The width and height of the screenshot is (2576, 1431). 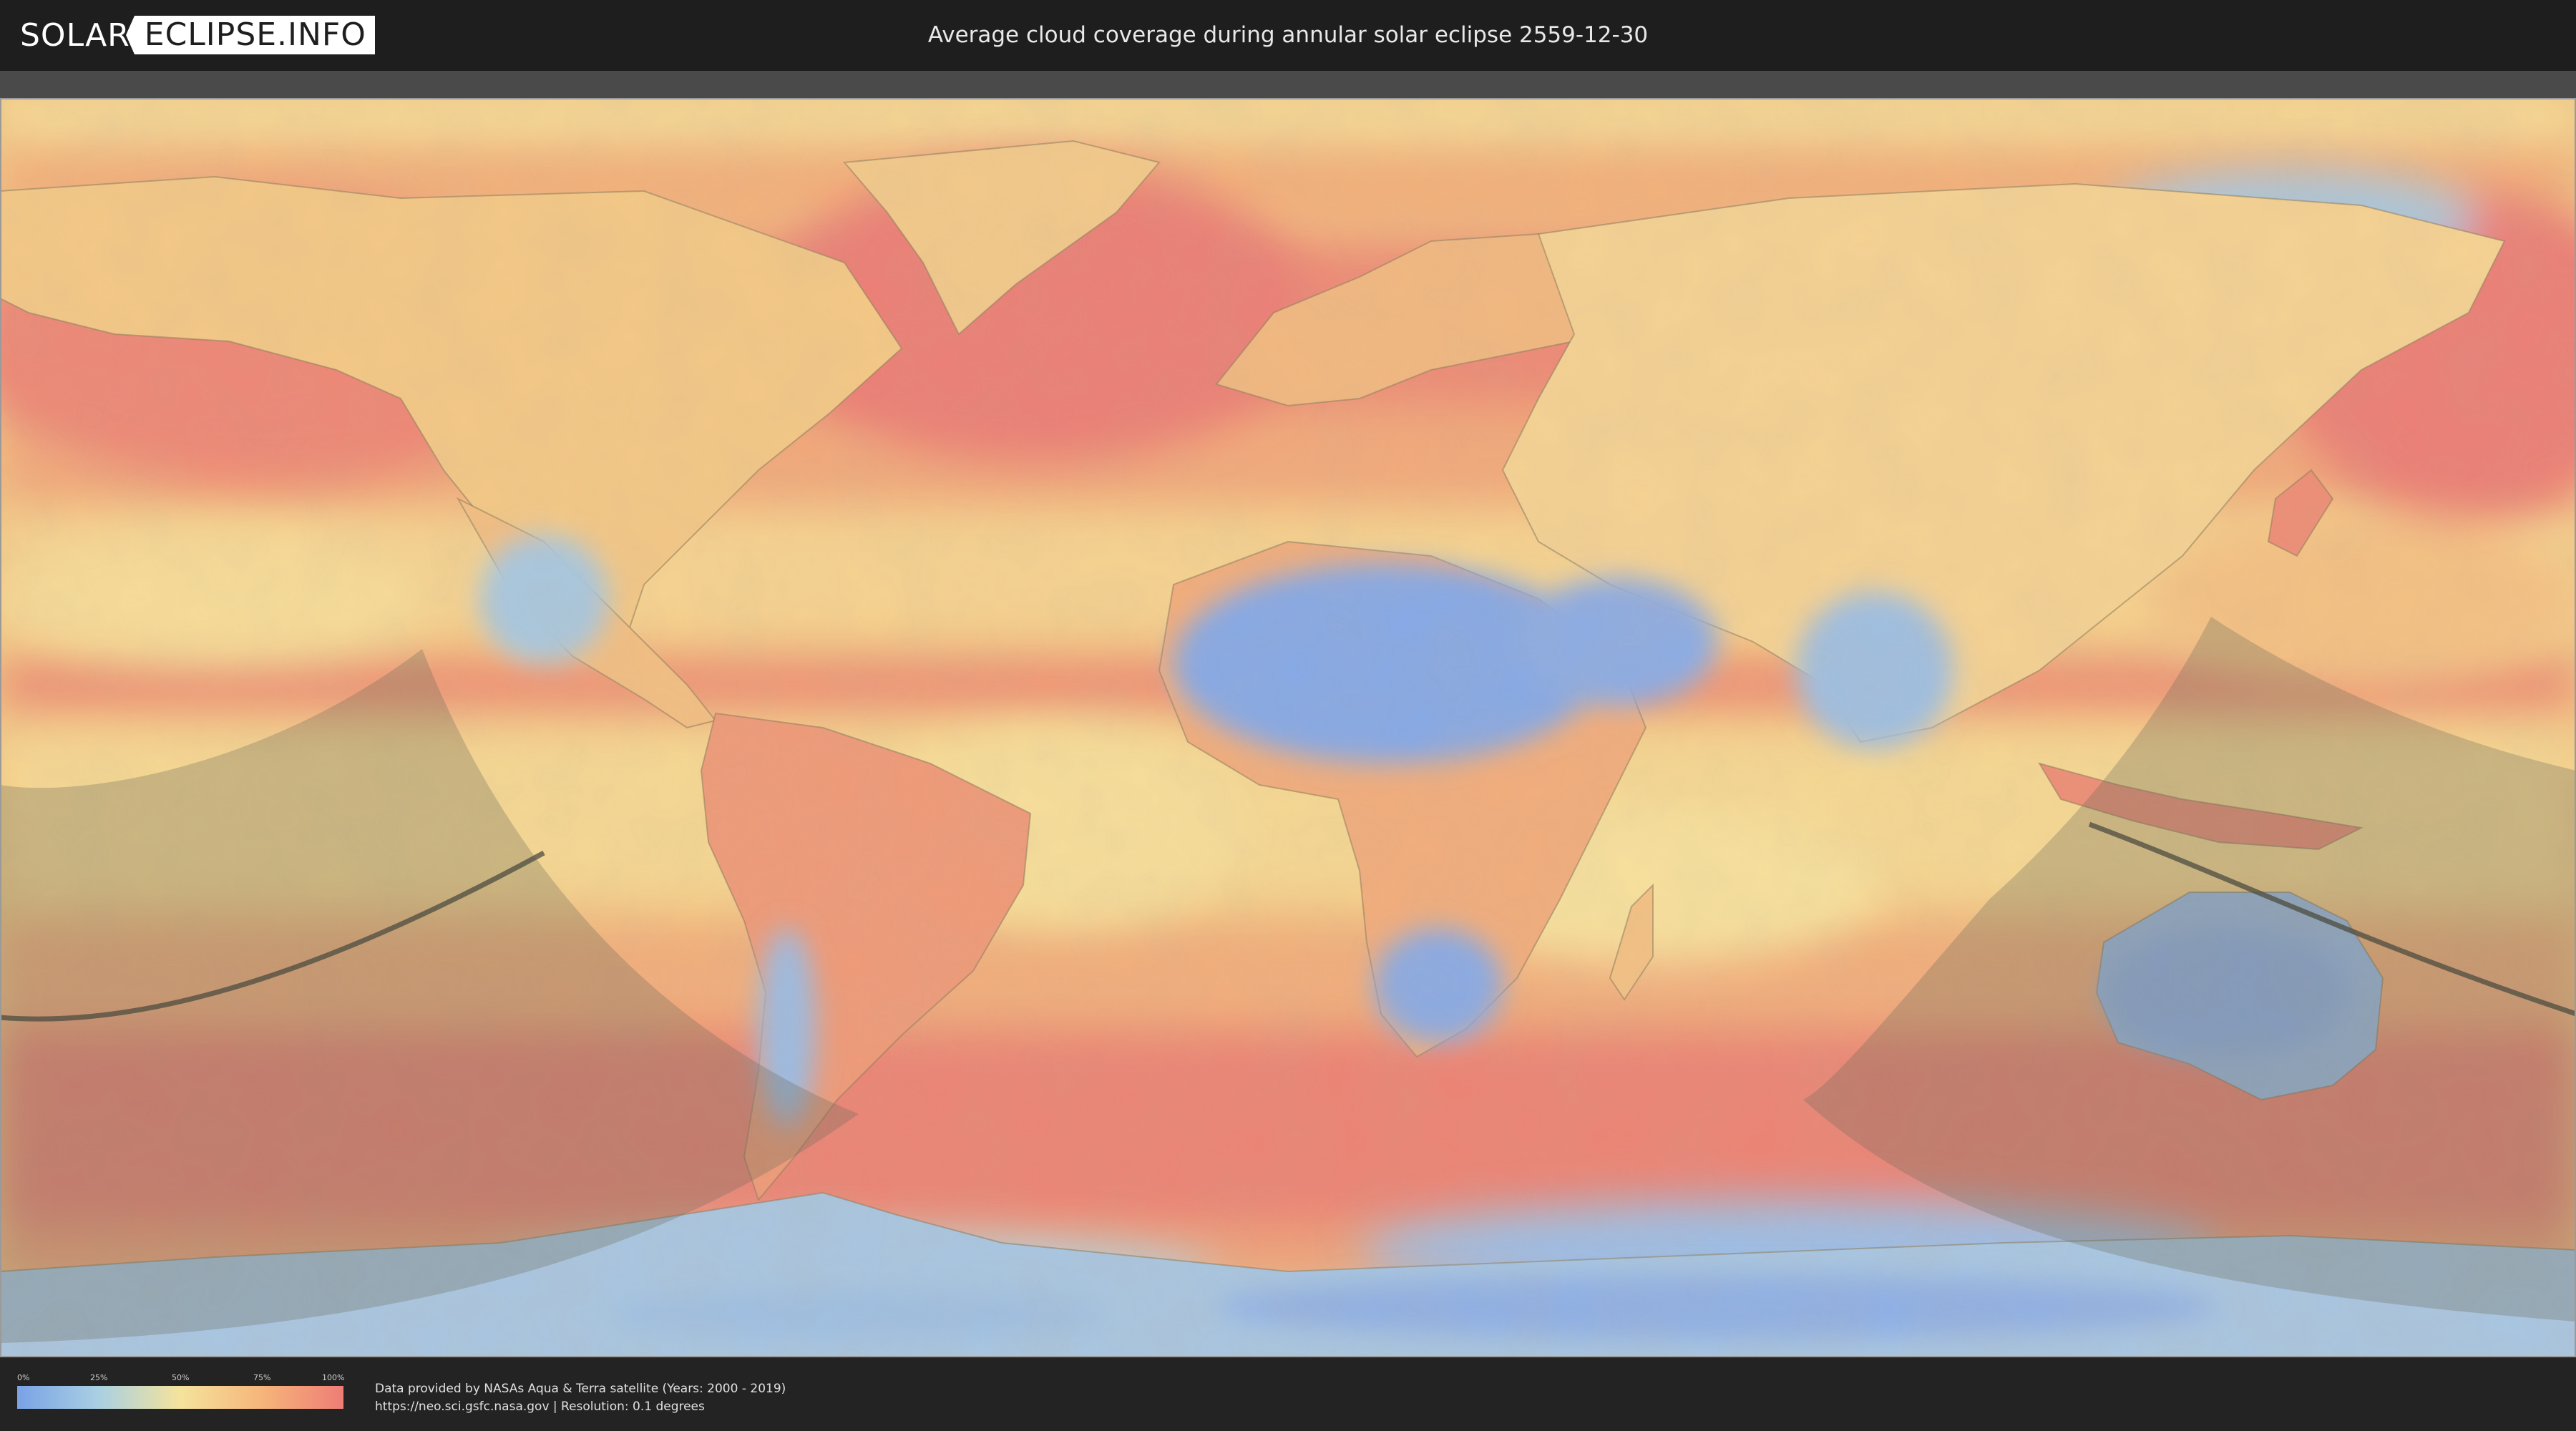 I want to click on toolbar-strip, so click(x=1288, y=84).